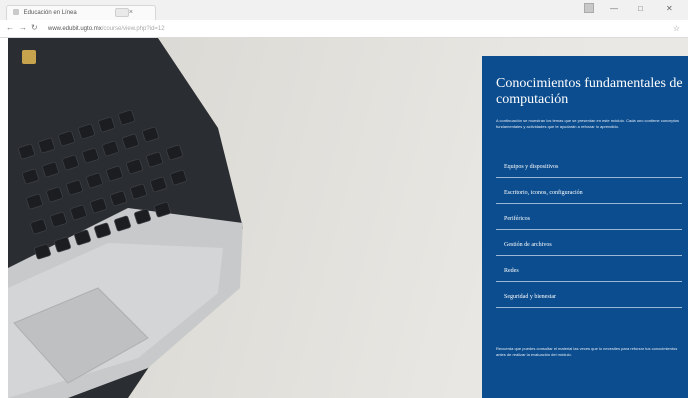  What do you see at coordinates (589, 295) in the screenshot?
I see `menu-item-seguridad: Seguridad y bienestar` at bounding box center [589, 295].